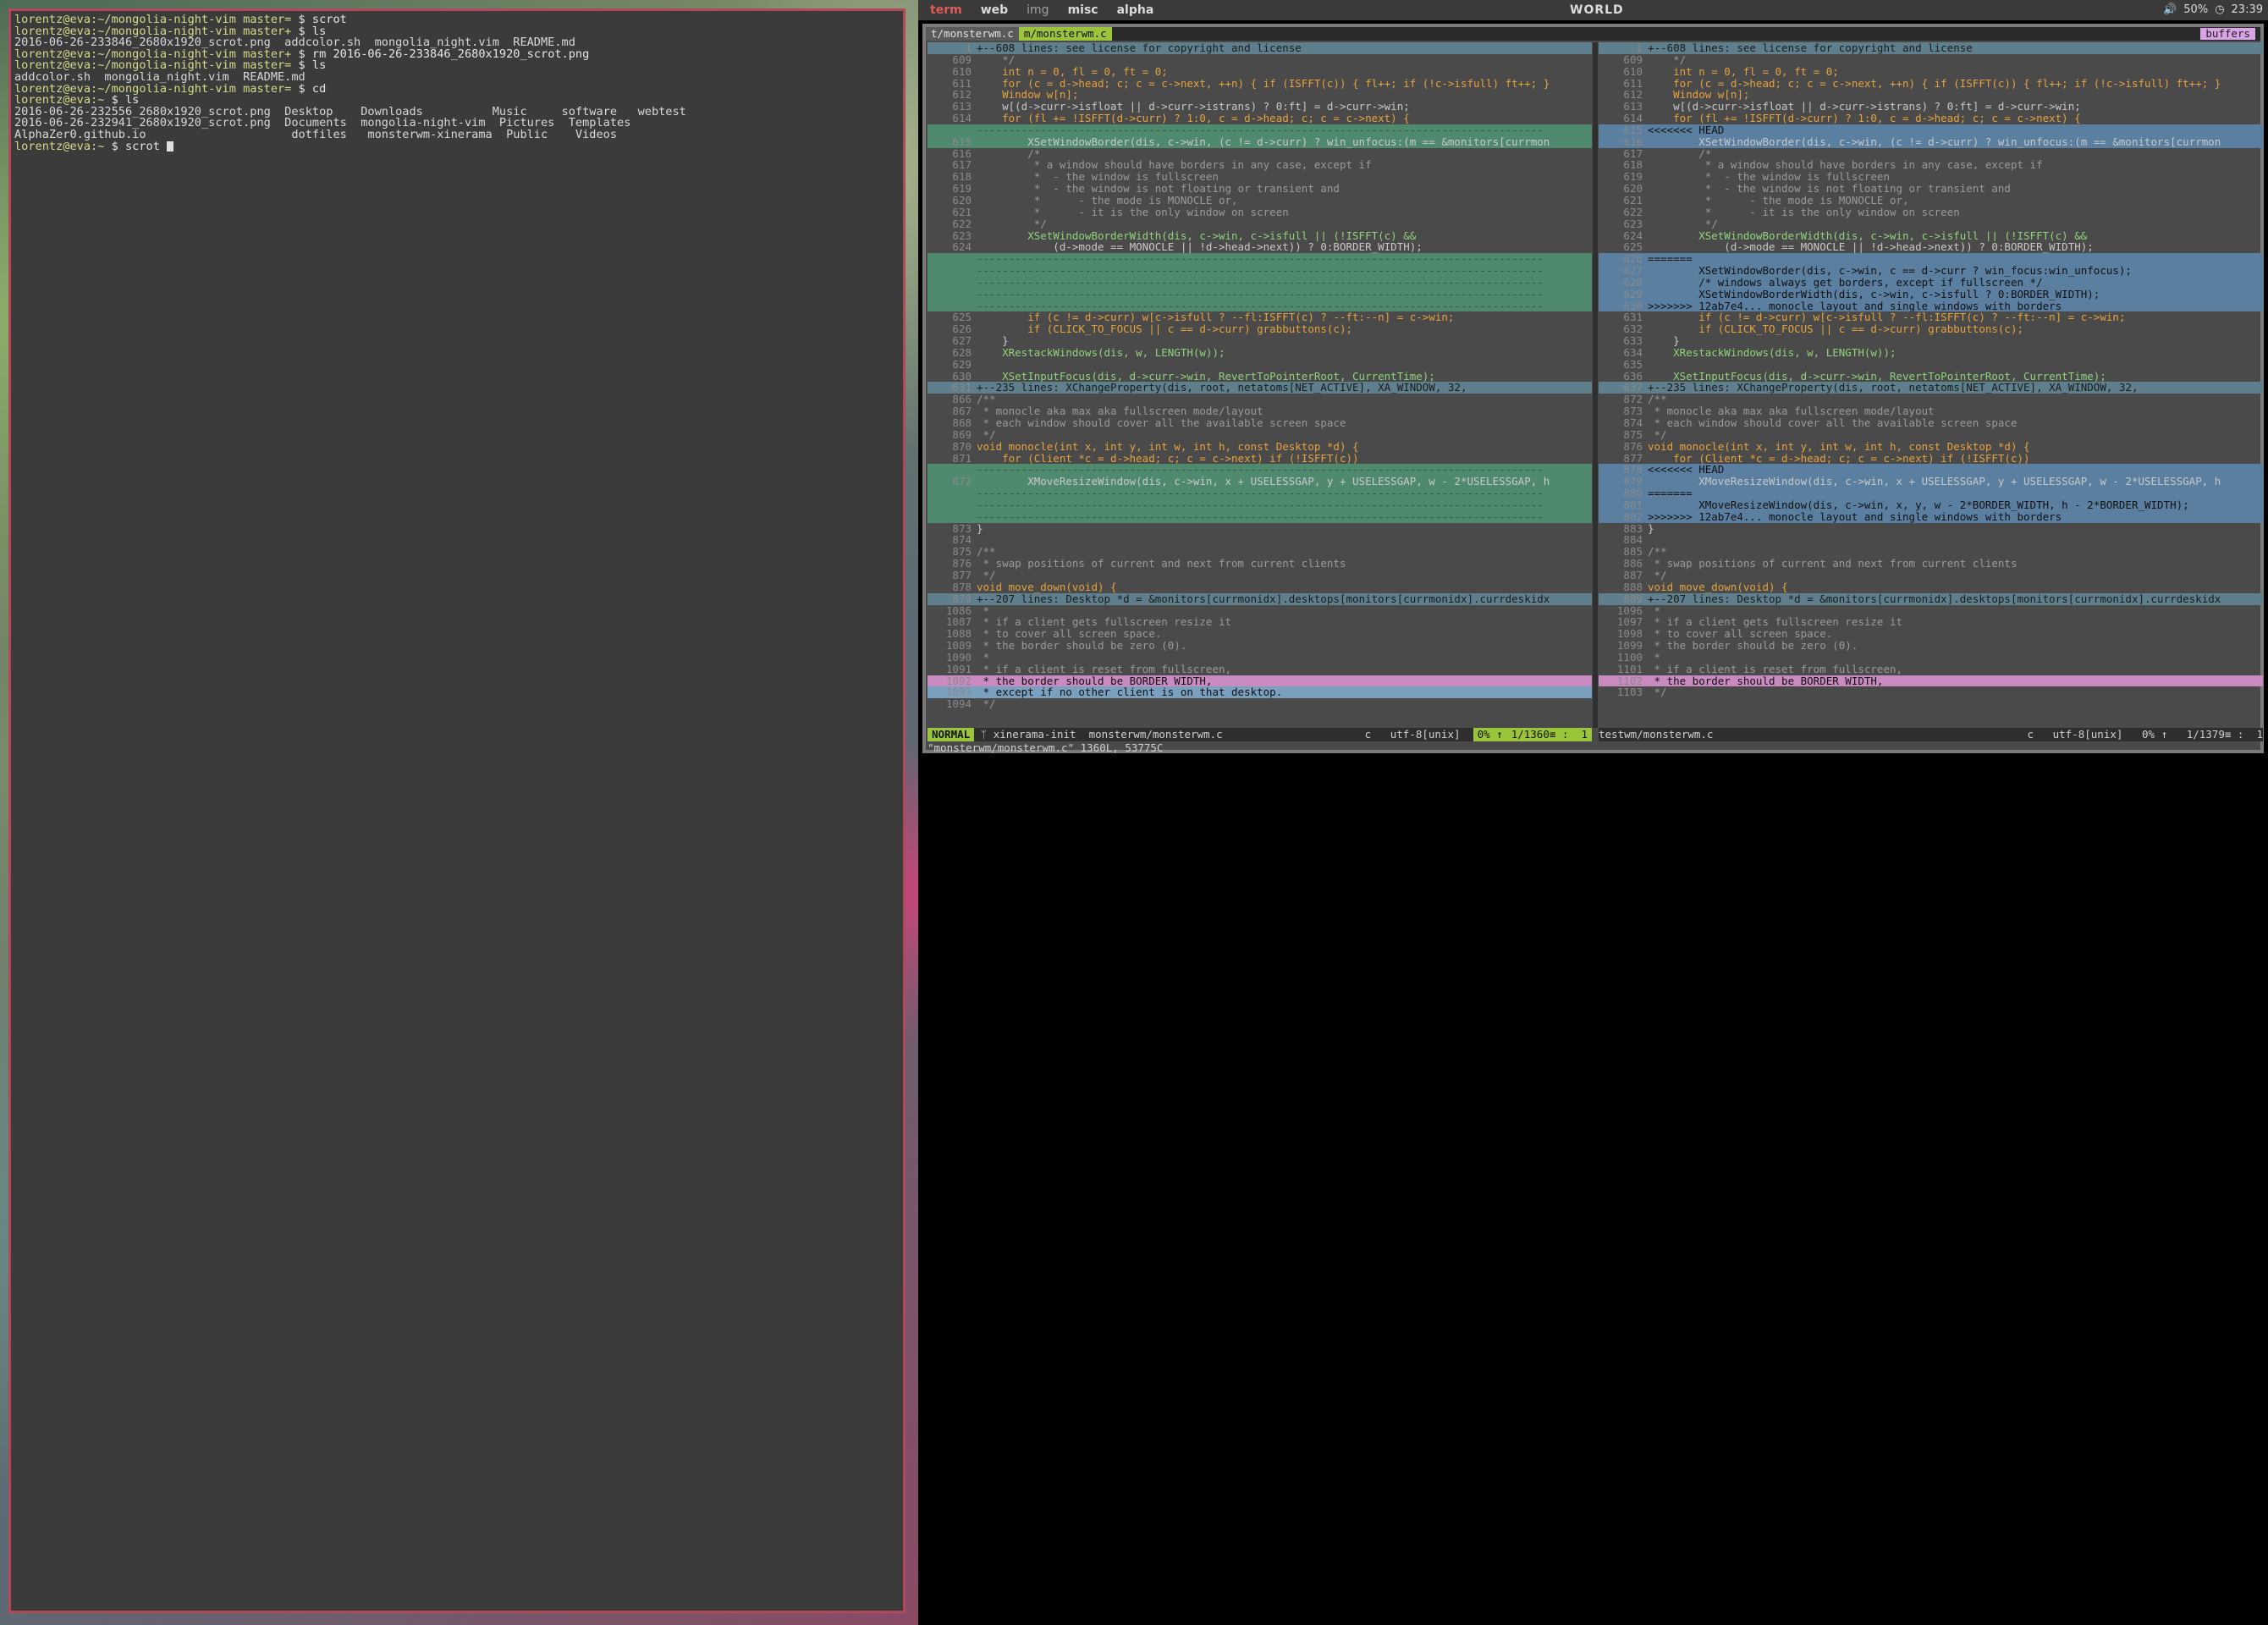 The image size is (2268, 1625). What do you see at coordinates (994, 10) in the screenshot?
I see `workspace-web: web` at bounding box center [994, 10].